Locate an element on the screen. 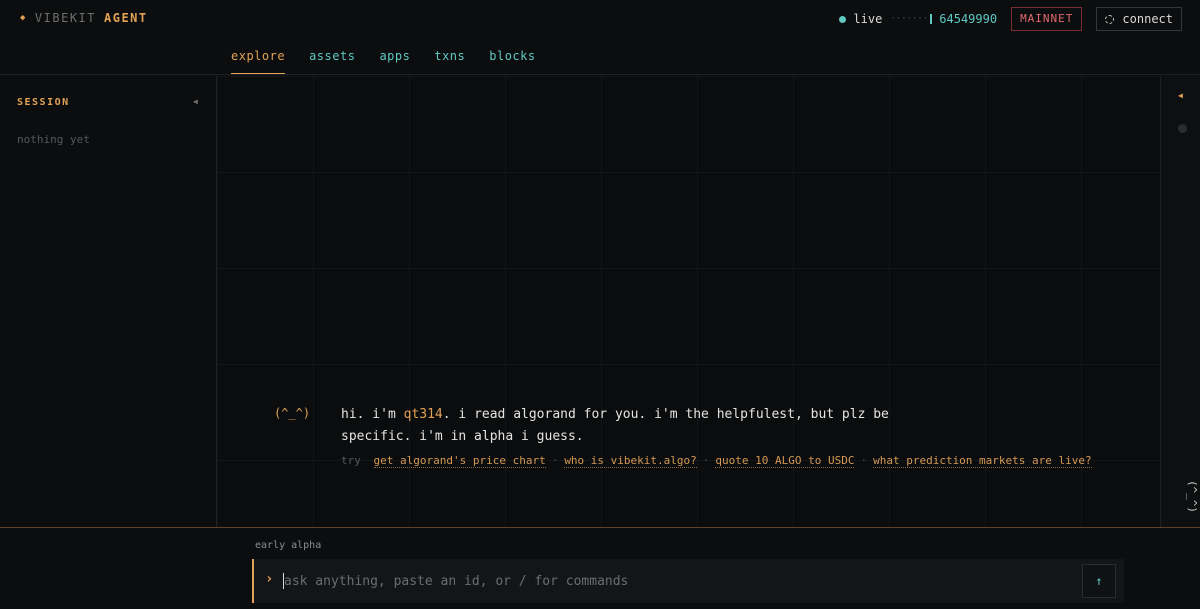 Image resolution: width=1200 pixels, height=609 pixels. send-button: ↑ is located at coordinates (1099, 581).